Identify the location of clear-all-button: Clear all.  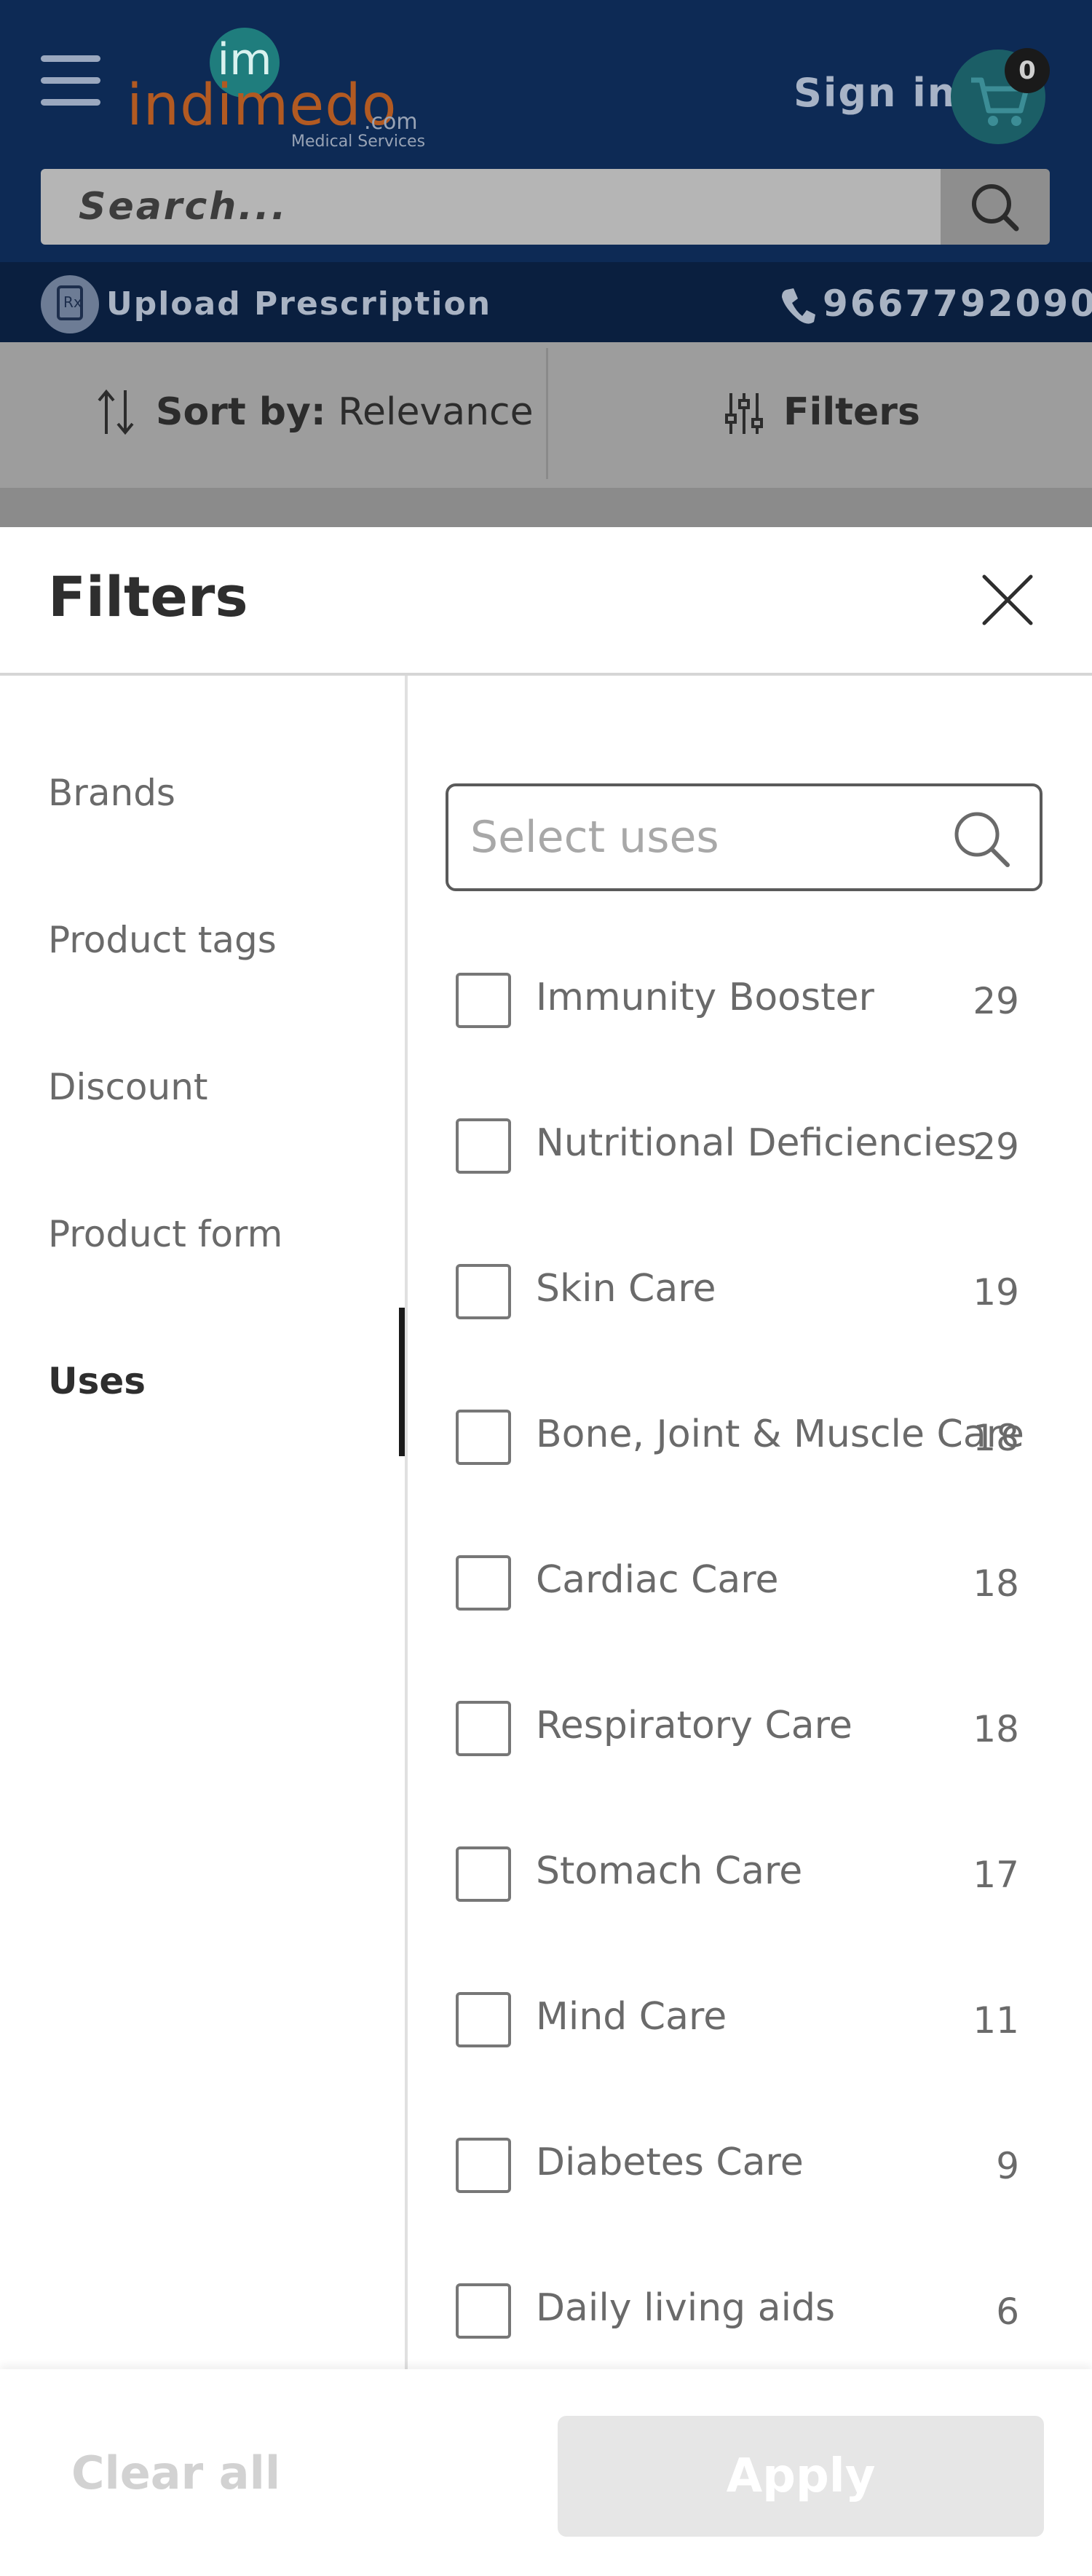
(175, 2473).